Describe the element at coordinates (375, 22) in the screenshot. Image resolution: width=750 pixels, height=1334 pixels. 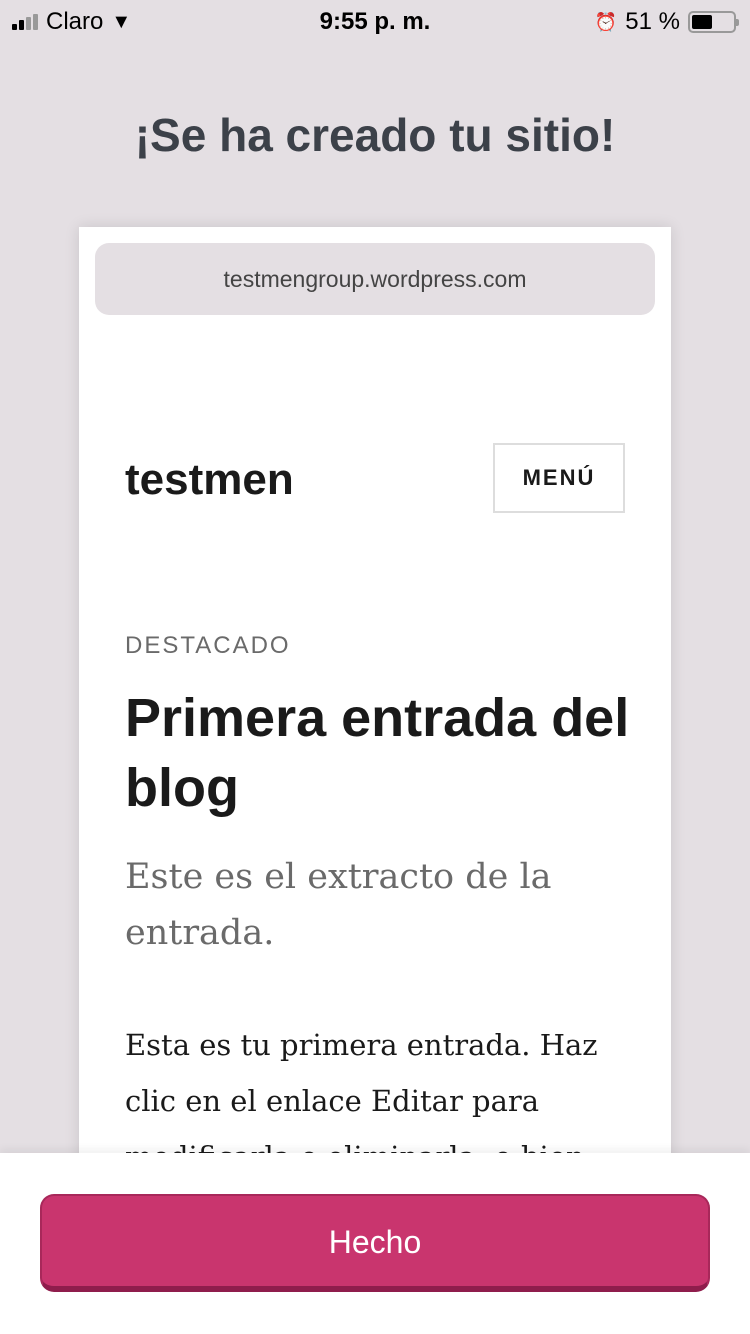
I see `status-bar: Claro ▼ 9:55 p. m. ⏰ 51 %` at that location.